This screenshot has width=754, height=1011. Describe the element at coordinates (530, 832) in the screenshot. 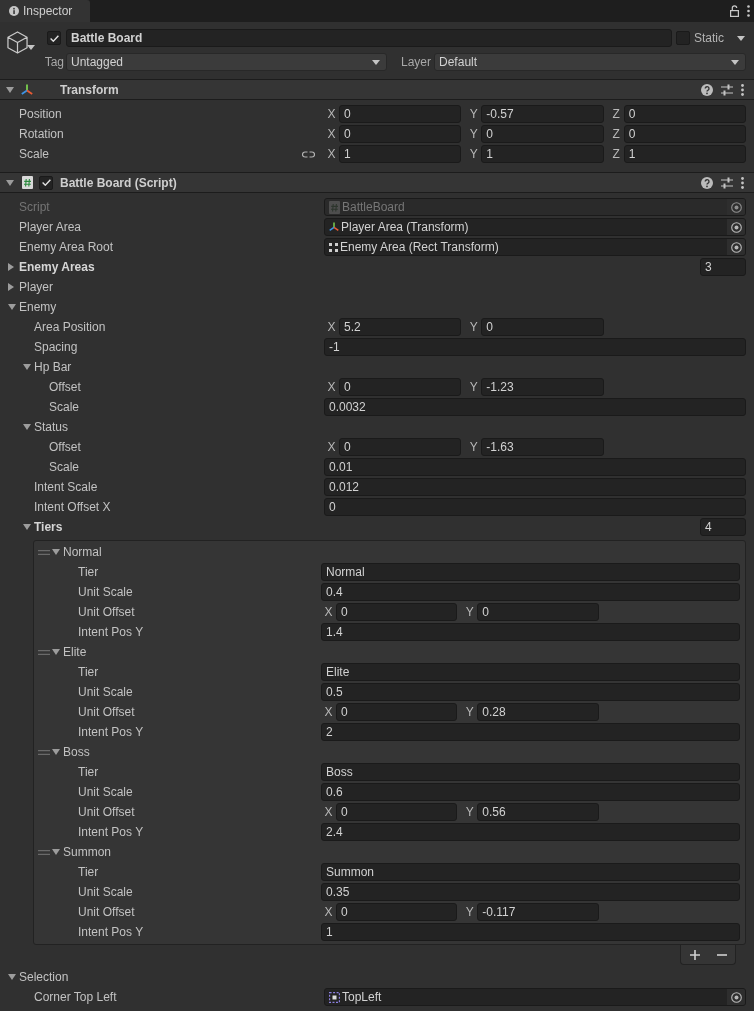

I see `number-field: 2.4` at that location.